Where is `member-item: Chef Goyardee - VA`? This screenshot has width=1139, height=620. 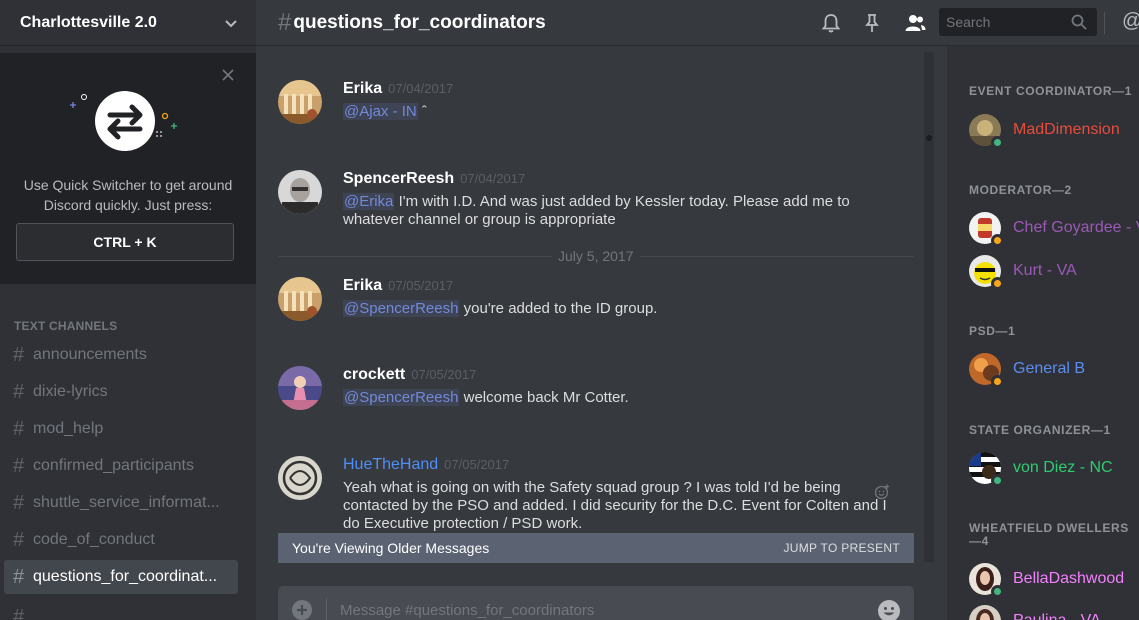 member-item: Chef Goyardee - VA is located at coordinates (1054, 229).